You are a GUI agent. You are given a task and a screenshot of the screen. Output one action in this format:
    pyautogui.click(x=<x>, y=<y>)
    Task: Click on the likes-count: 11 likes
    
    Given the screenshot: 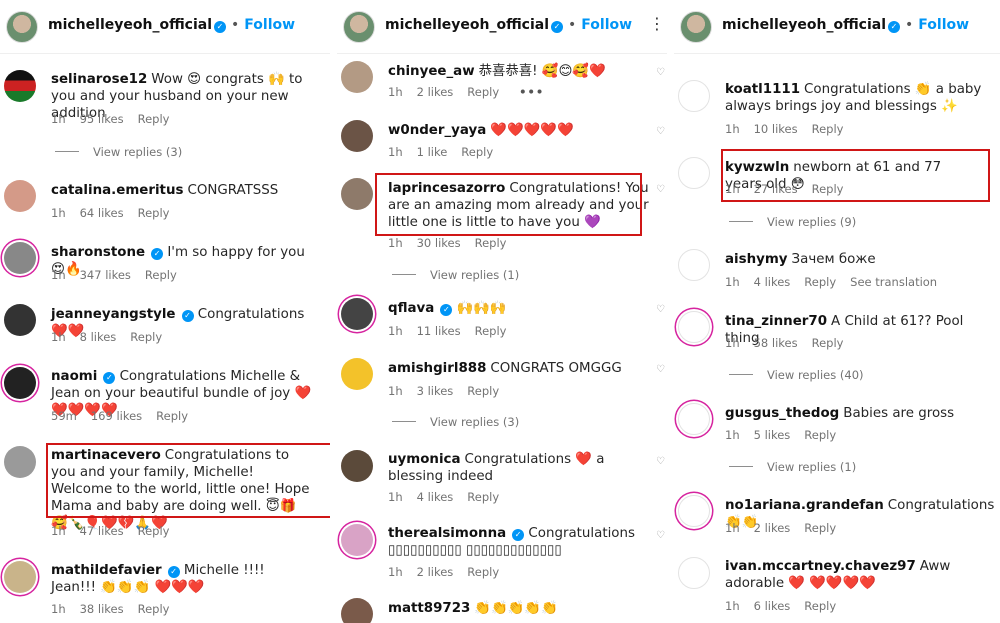 What is the action you would take?
    pyautogui.click(x=439, y=331)
    